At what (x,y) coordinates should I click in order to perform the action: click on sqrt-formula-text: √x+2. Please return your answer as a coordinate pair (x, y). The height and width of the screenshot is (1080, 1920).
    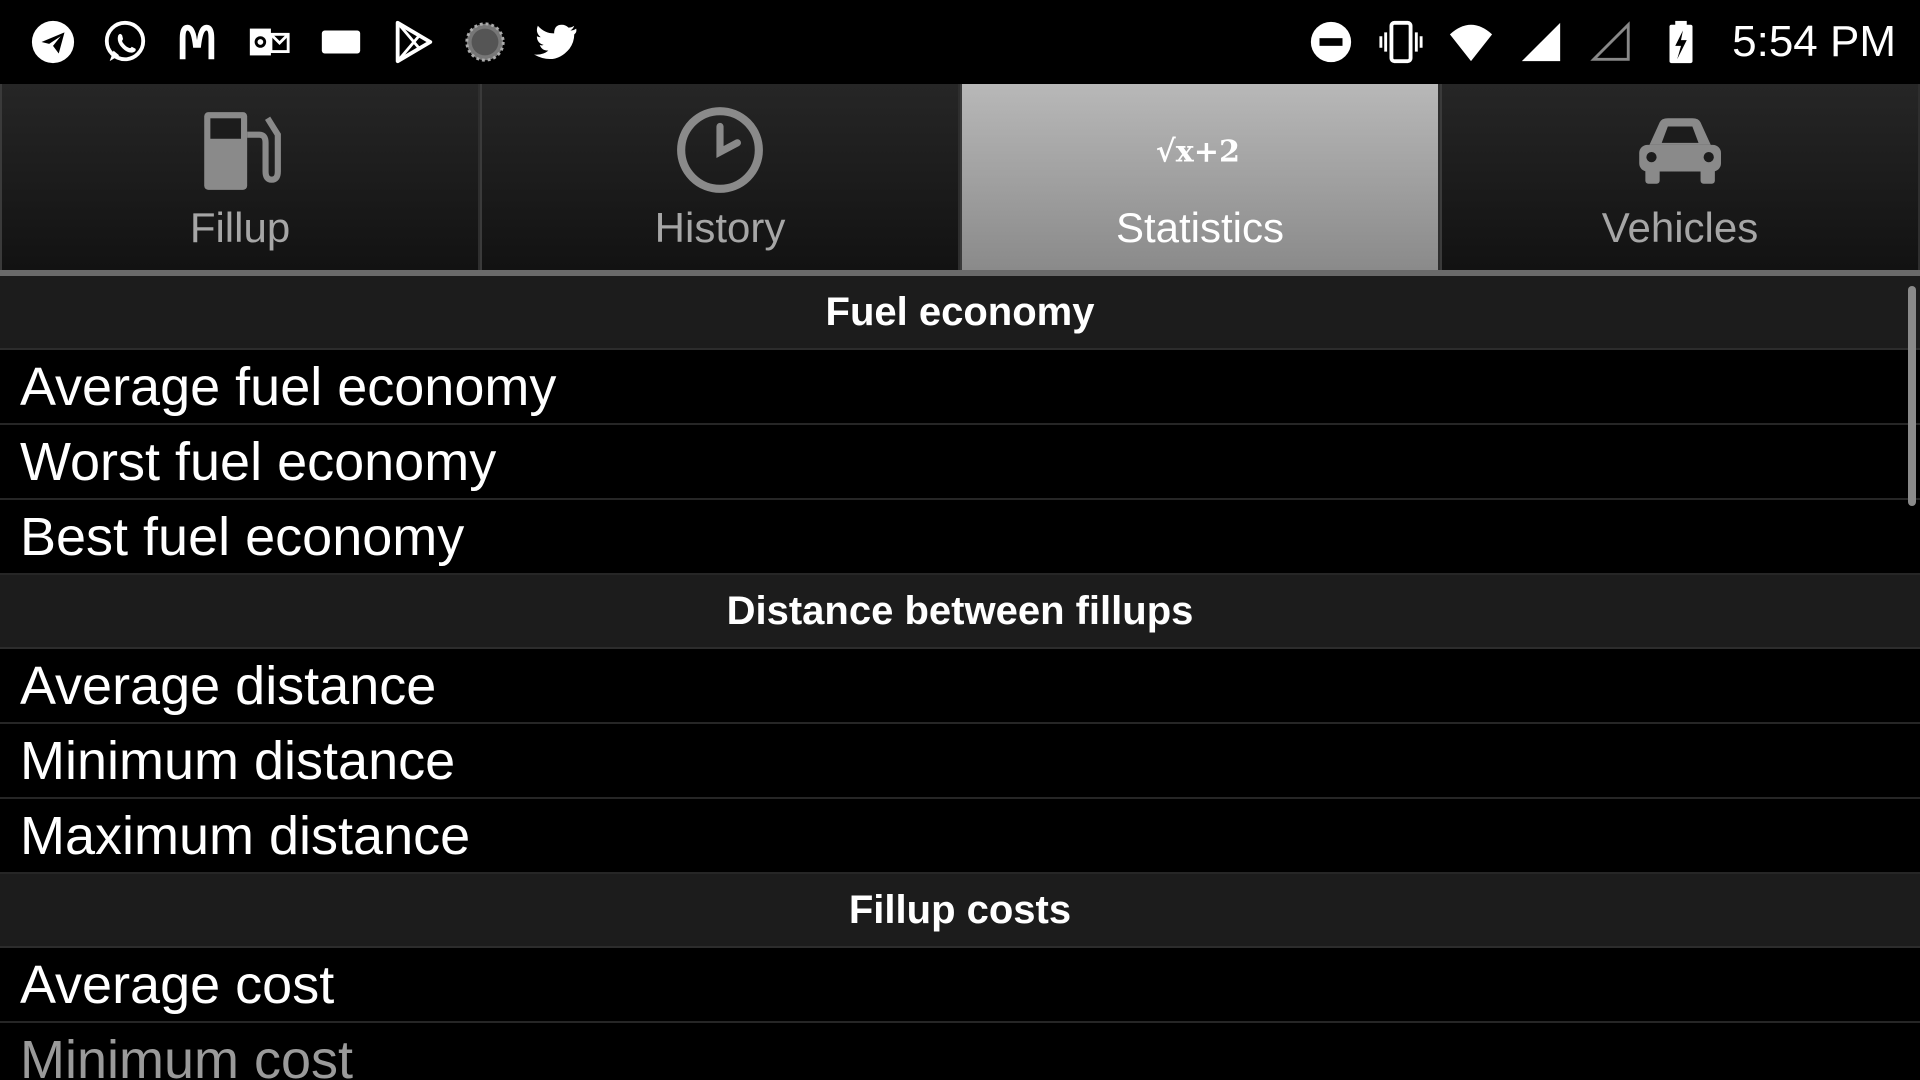
    Looking at the image, I should click on (1198, 152).